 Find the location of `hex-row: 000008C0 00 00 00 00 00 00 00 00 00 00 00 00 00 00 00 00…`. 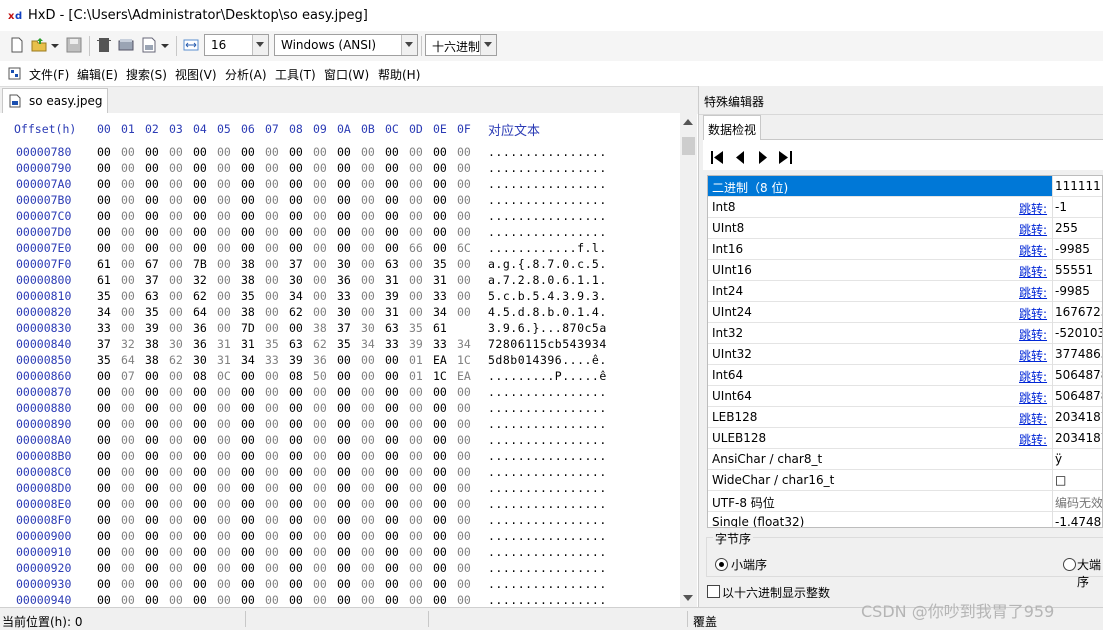

hex-row: 000008C0 00 00 00 00 00 00 00 00 00 00 00 00 00 00 00 00… is located at coordinates (340, 473).